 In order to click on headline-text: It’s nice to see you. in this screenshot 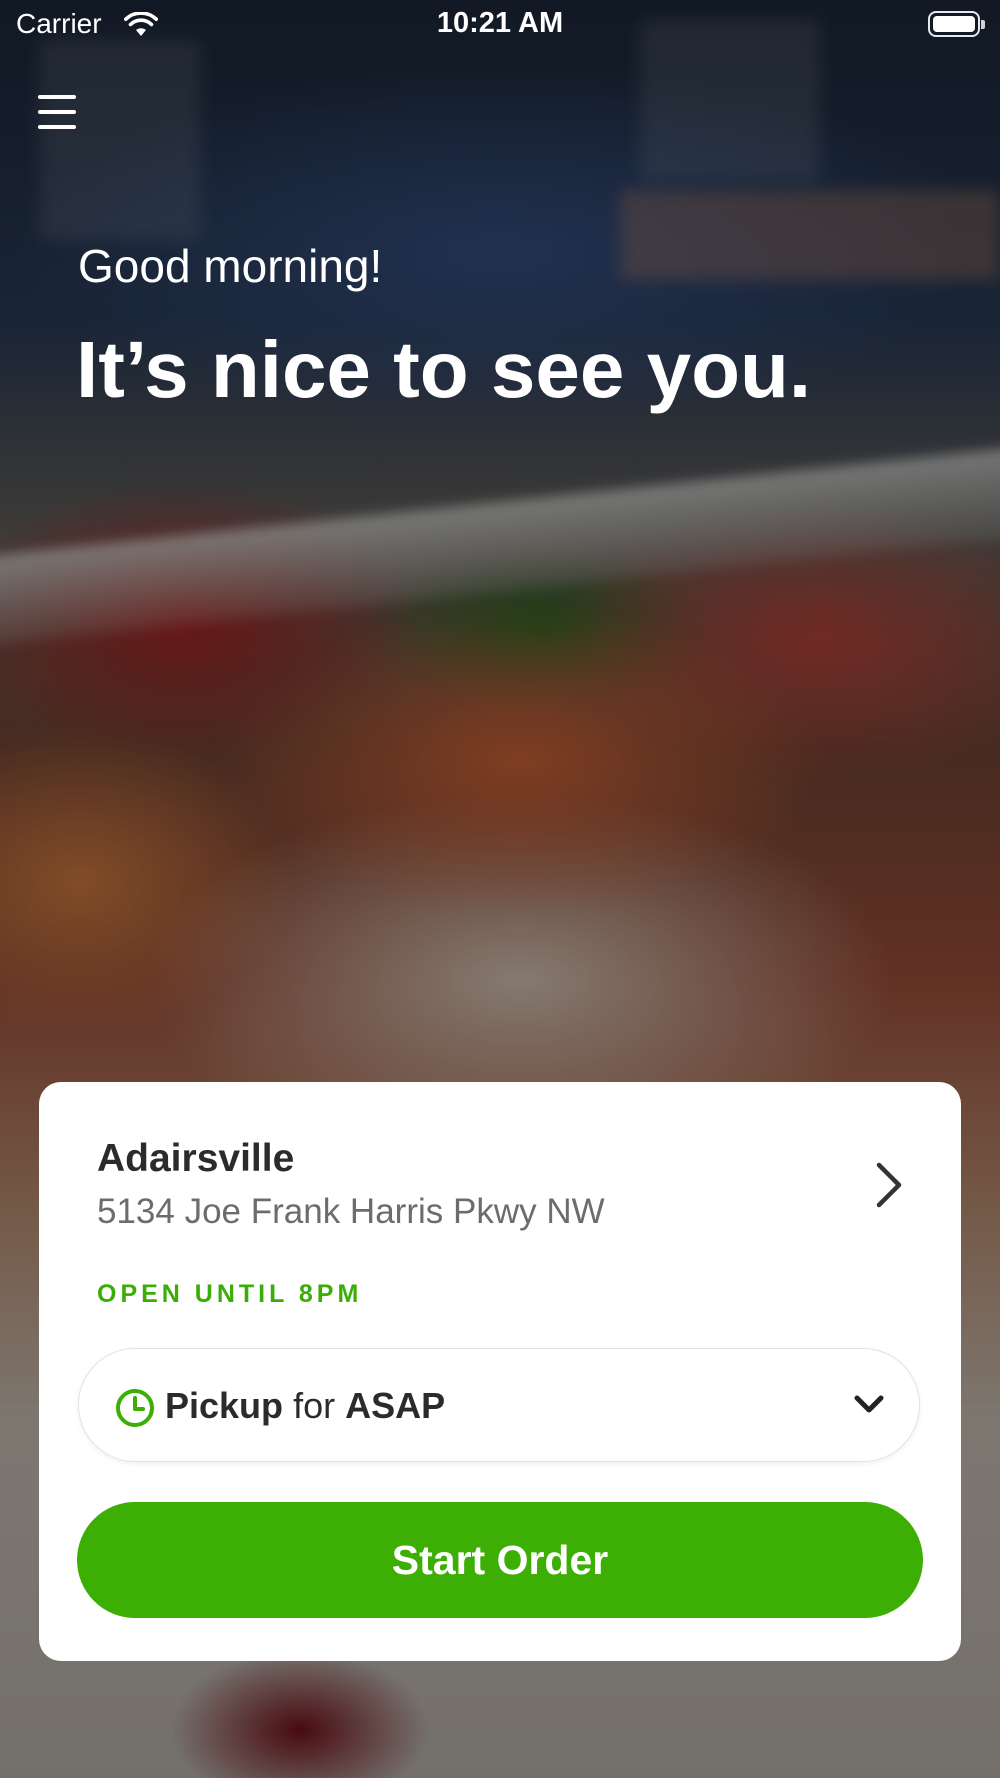, I will do `click(444, 369)`.